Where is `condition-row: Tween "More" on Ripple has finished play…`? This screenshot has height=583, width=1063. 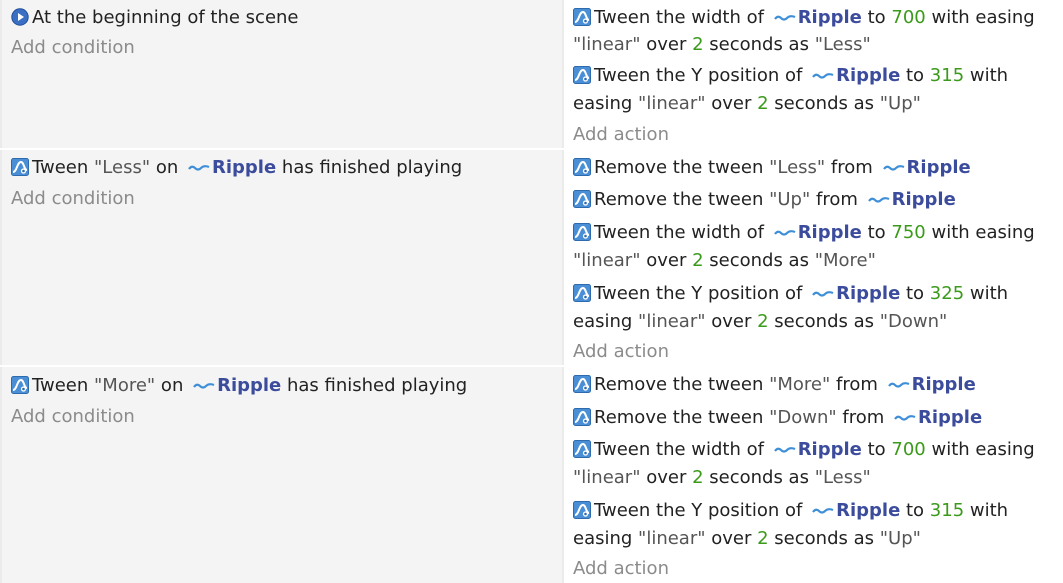 condition-row: Tween "More" on Ripple has finished play… is located at coordinates (283, 386).